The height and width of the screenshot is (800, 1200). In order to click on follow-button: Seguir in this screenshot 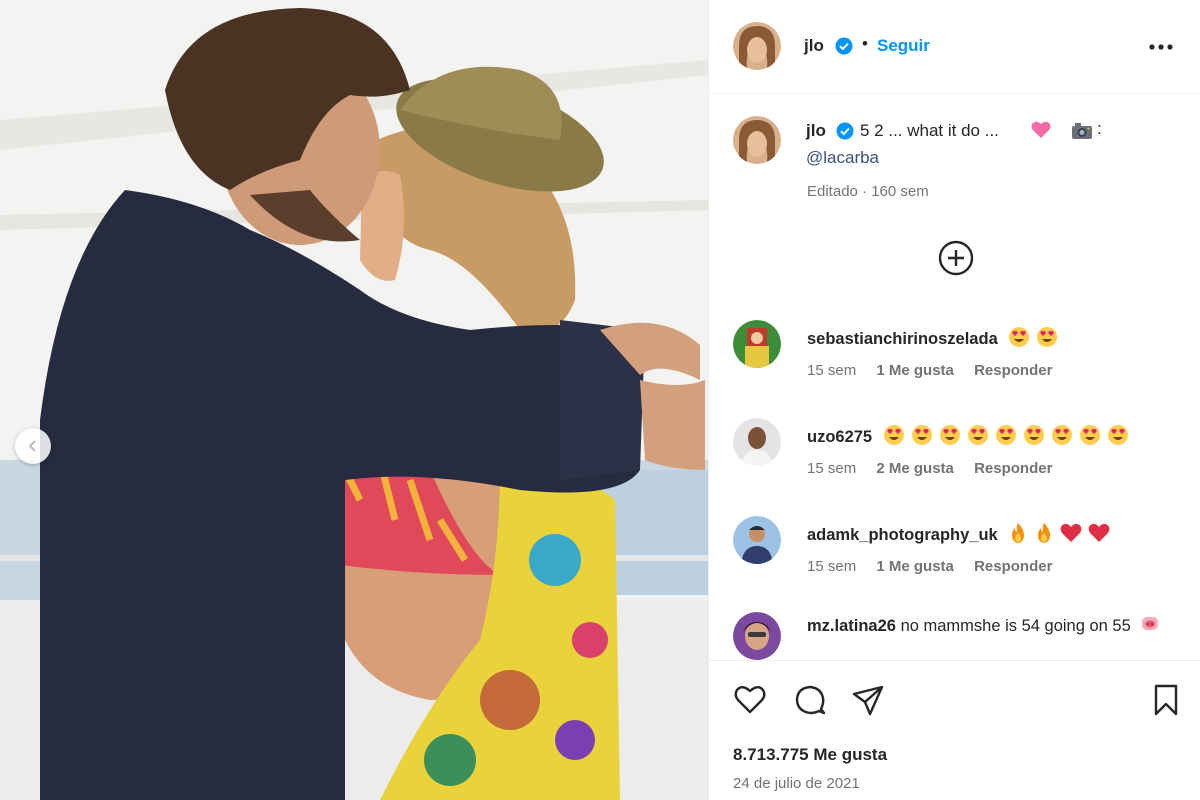, I will do `click(903, 46)`.